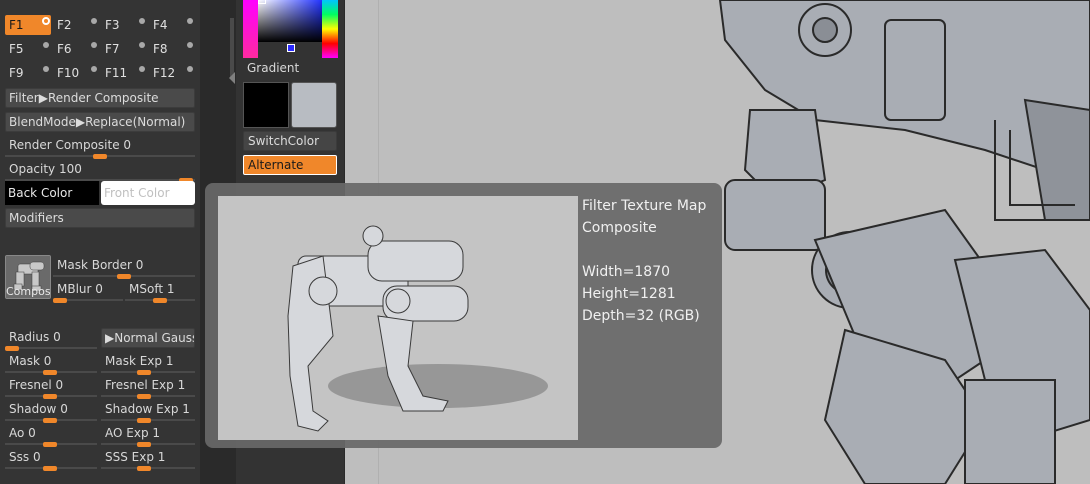 The height and width of the screenshot is (484, 1090). What do you see at coordinates (172, 25) in the screenshot?
I see `f4-key: F4` at bounding box center [172, 25].